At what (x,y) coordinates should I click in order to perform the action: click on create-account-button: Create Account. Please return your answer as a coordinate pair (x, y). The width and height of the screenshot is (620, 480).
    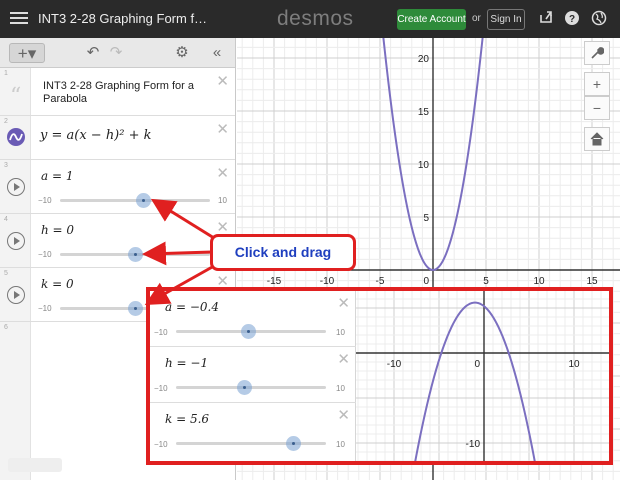
    Looking at the image, I should click on (431, 19).